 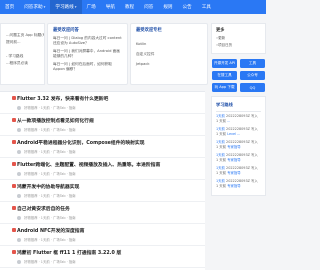 I want to click on card-line: 每日一问 | 我们对屏幕中，Android 面画能够的几种？, so click(x=87, y=53).